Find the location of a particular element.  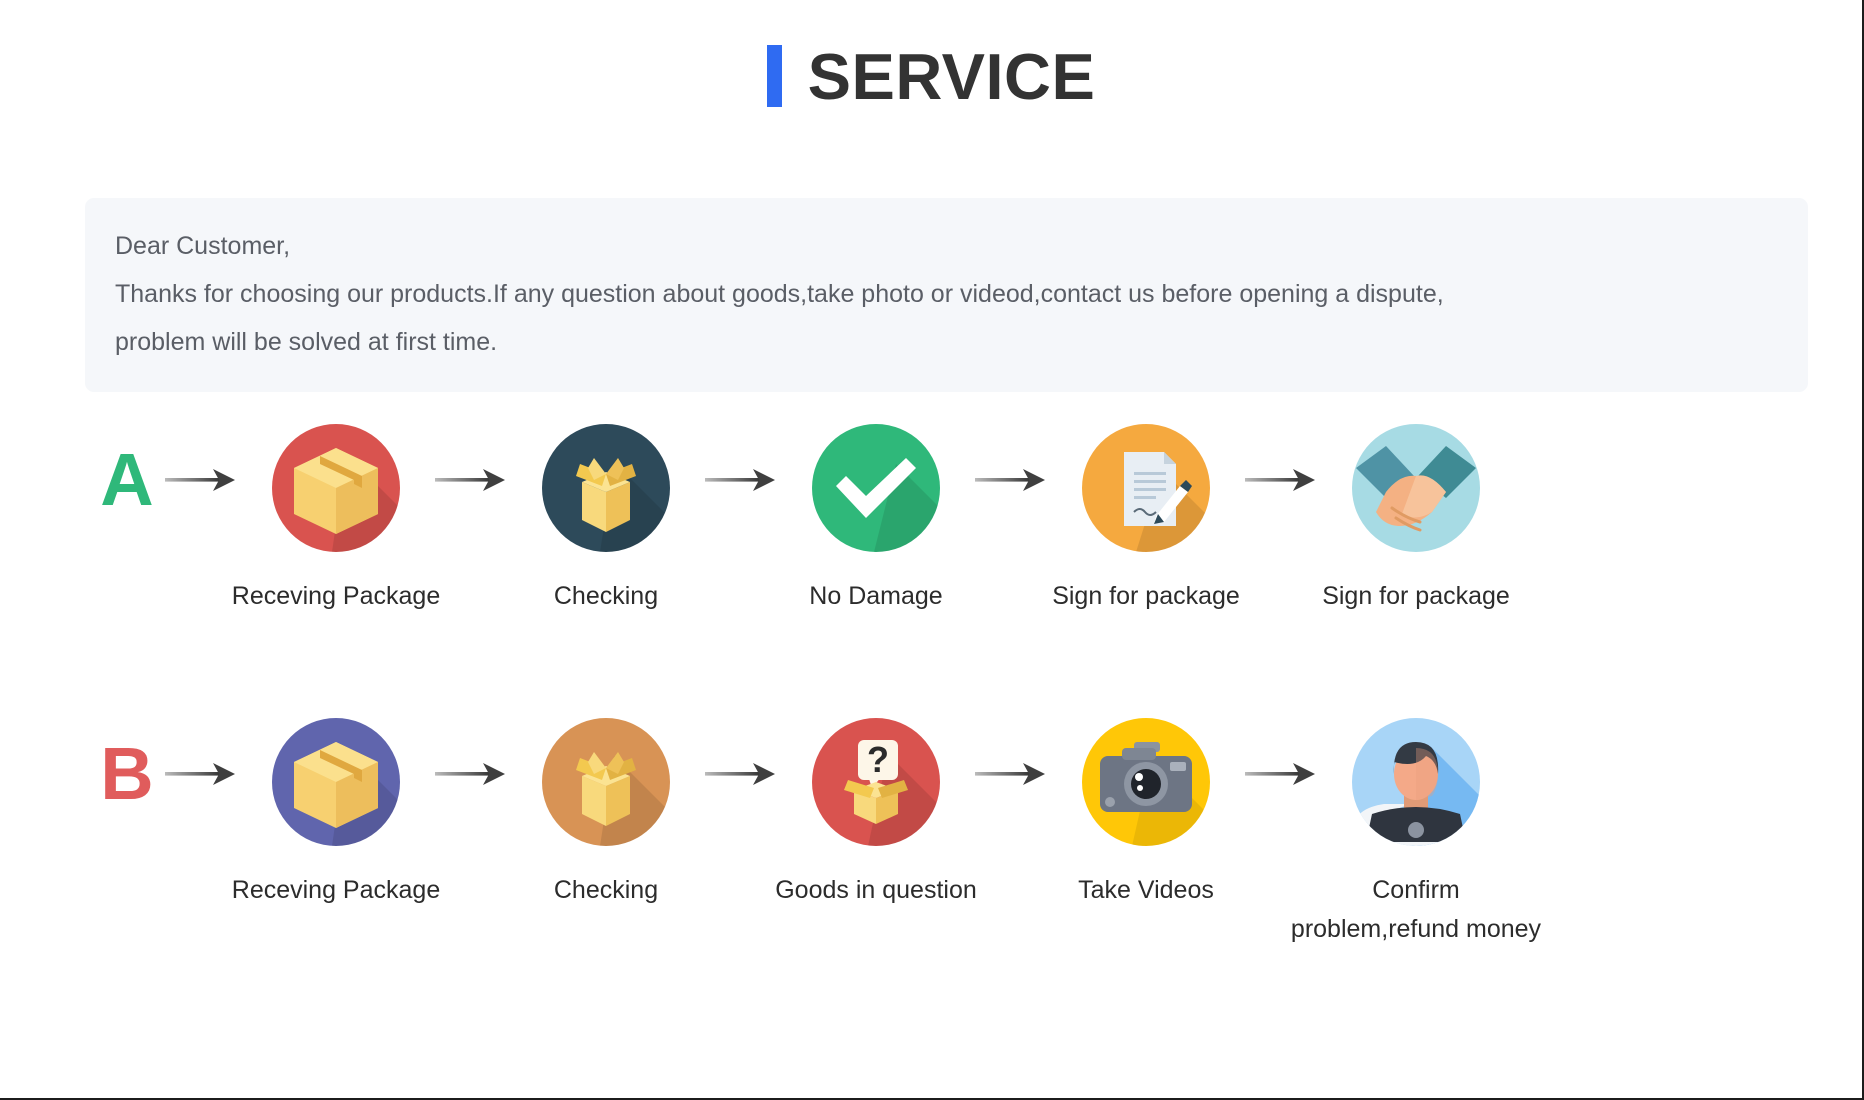

title-accent-bar is located at coordinates (774, 76).